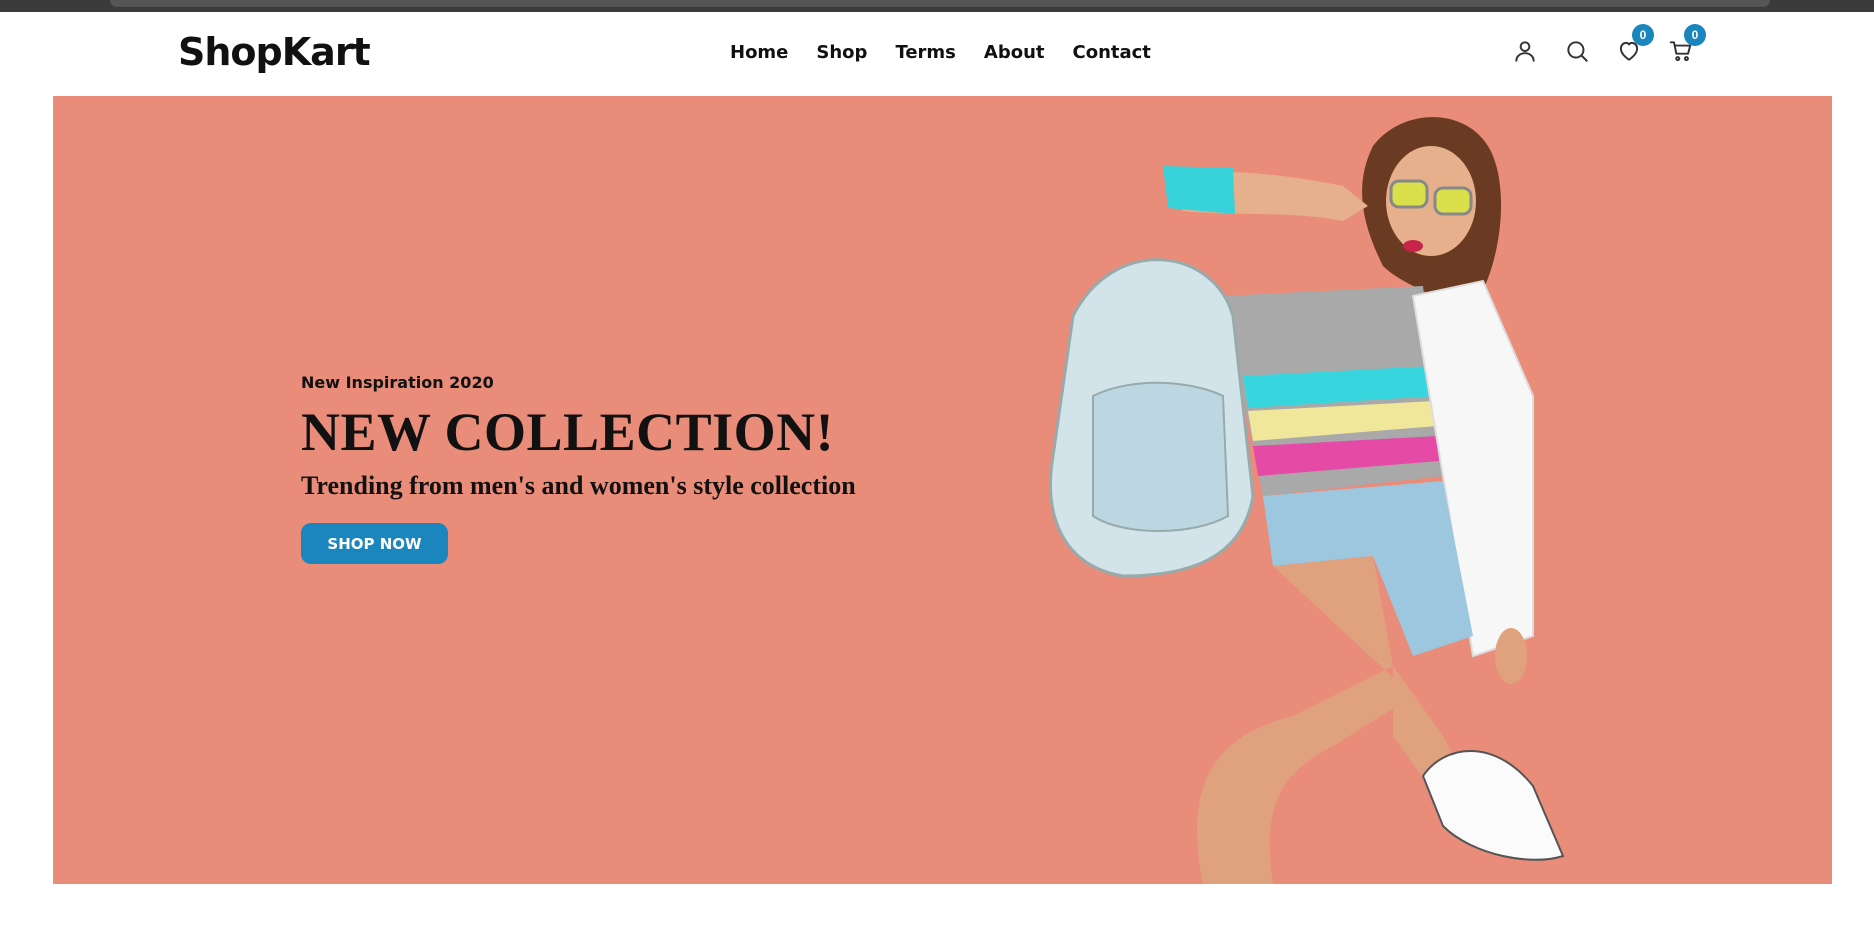  What do you see at coordinates (1525, 51) in the screenshot?
I see `user-icon` at bounding box center [1525, 51].